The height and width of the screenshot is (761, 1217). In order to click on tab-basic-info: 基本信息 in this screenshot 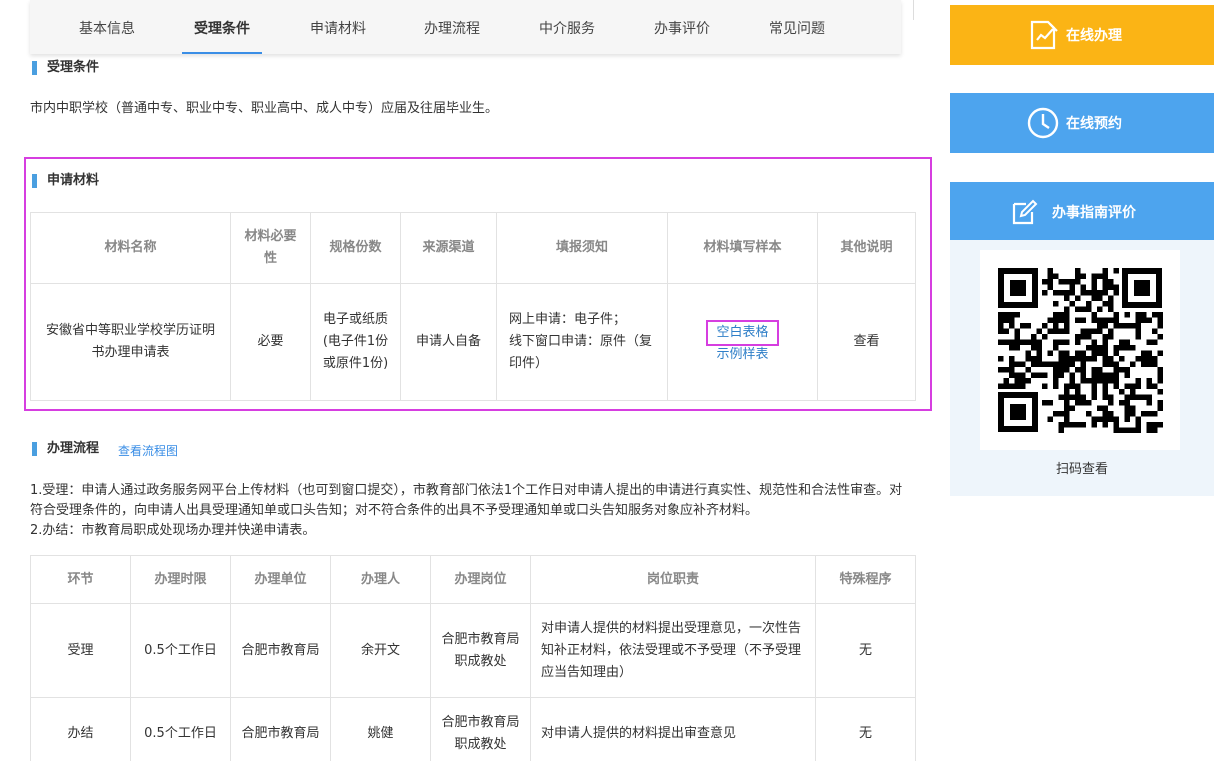, I will do `click(107, 36)`.